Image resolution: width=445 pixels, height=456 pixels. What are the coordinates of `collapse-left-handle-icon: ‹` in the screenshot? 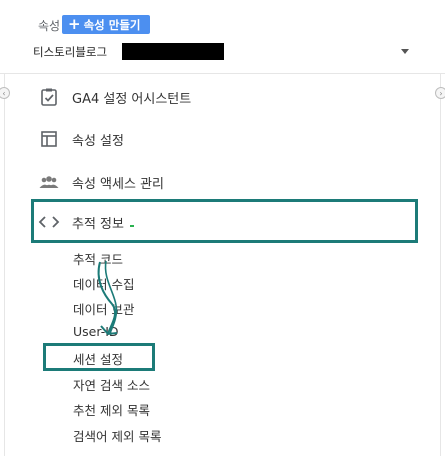 It's located at (5, 93).